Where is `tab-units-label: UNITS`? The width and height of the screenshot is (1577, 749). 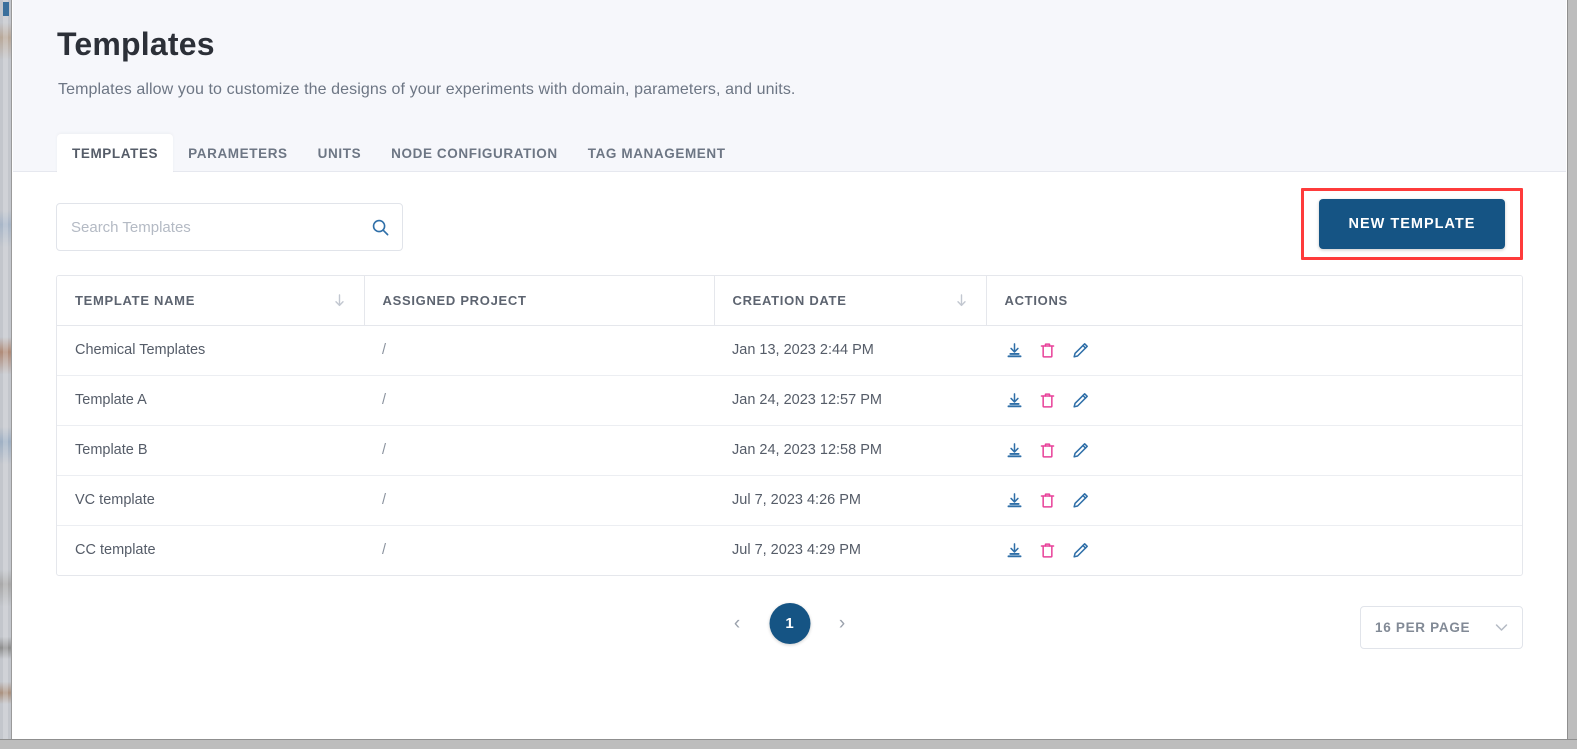
tab-units-label: UNITS is located at coordinates (339, 153).